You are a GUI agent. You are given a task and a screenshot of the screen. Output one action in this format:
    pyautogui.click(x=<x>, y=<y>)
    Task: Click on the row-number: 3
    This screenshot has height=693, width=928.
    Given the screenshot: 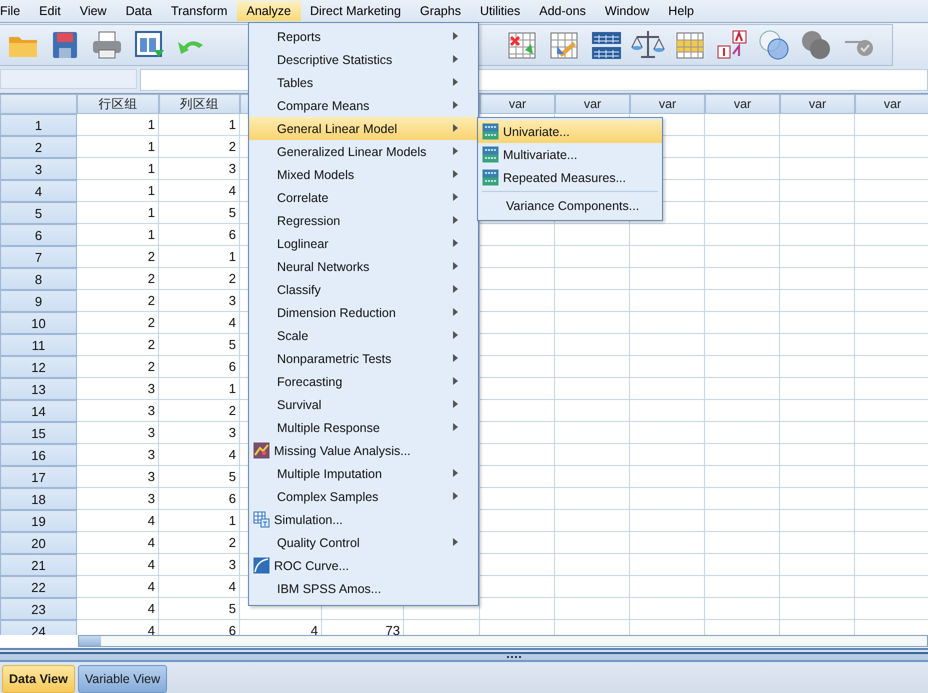 What is the action you would take?
    pyautogui.click(x=38, y=169)
    